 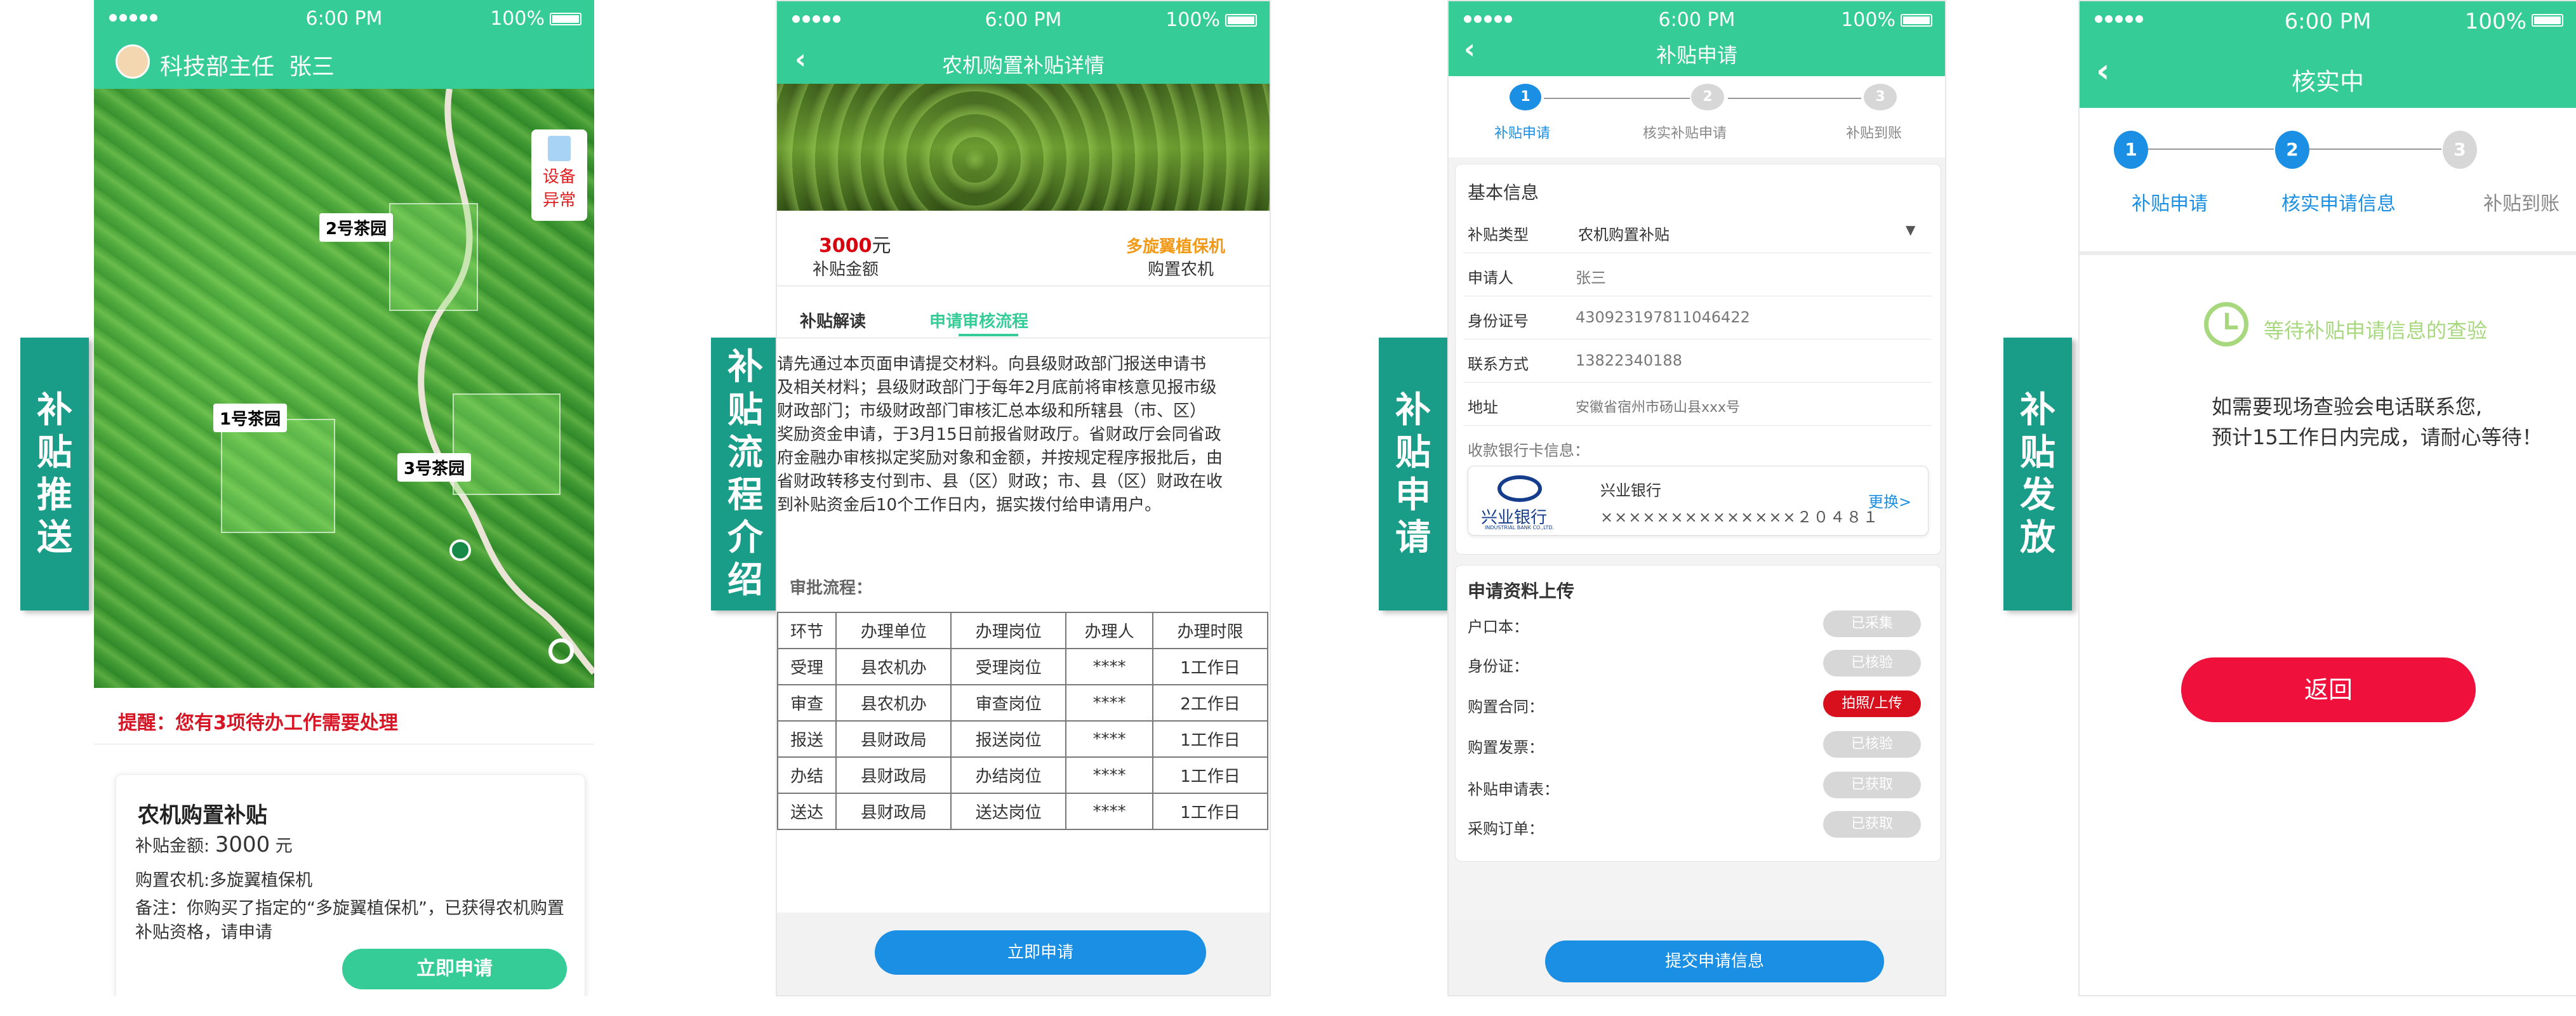 What do you see at coordinates (2037, 453) in the screenshot?
I see `tab-char: 贴` at bounding box center [2037, 453].